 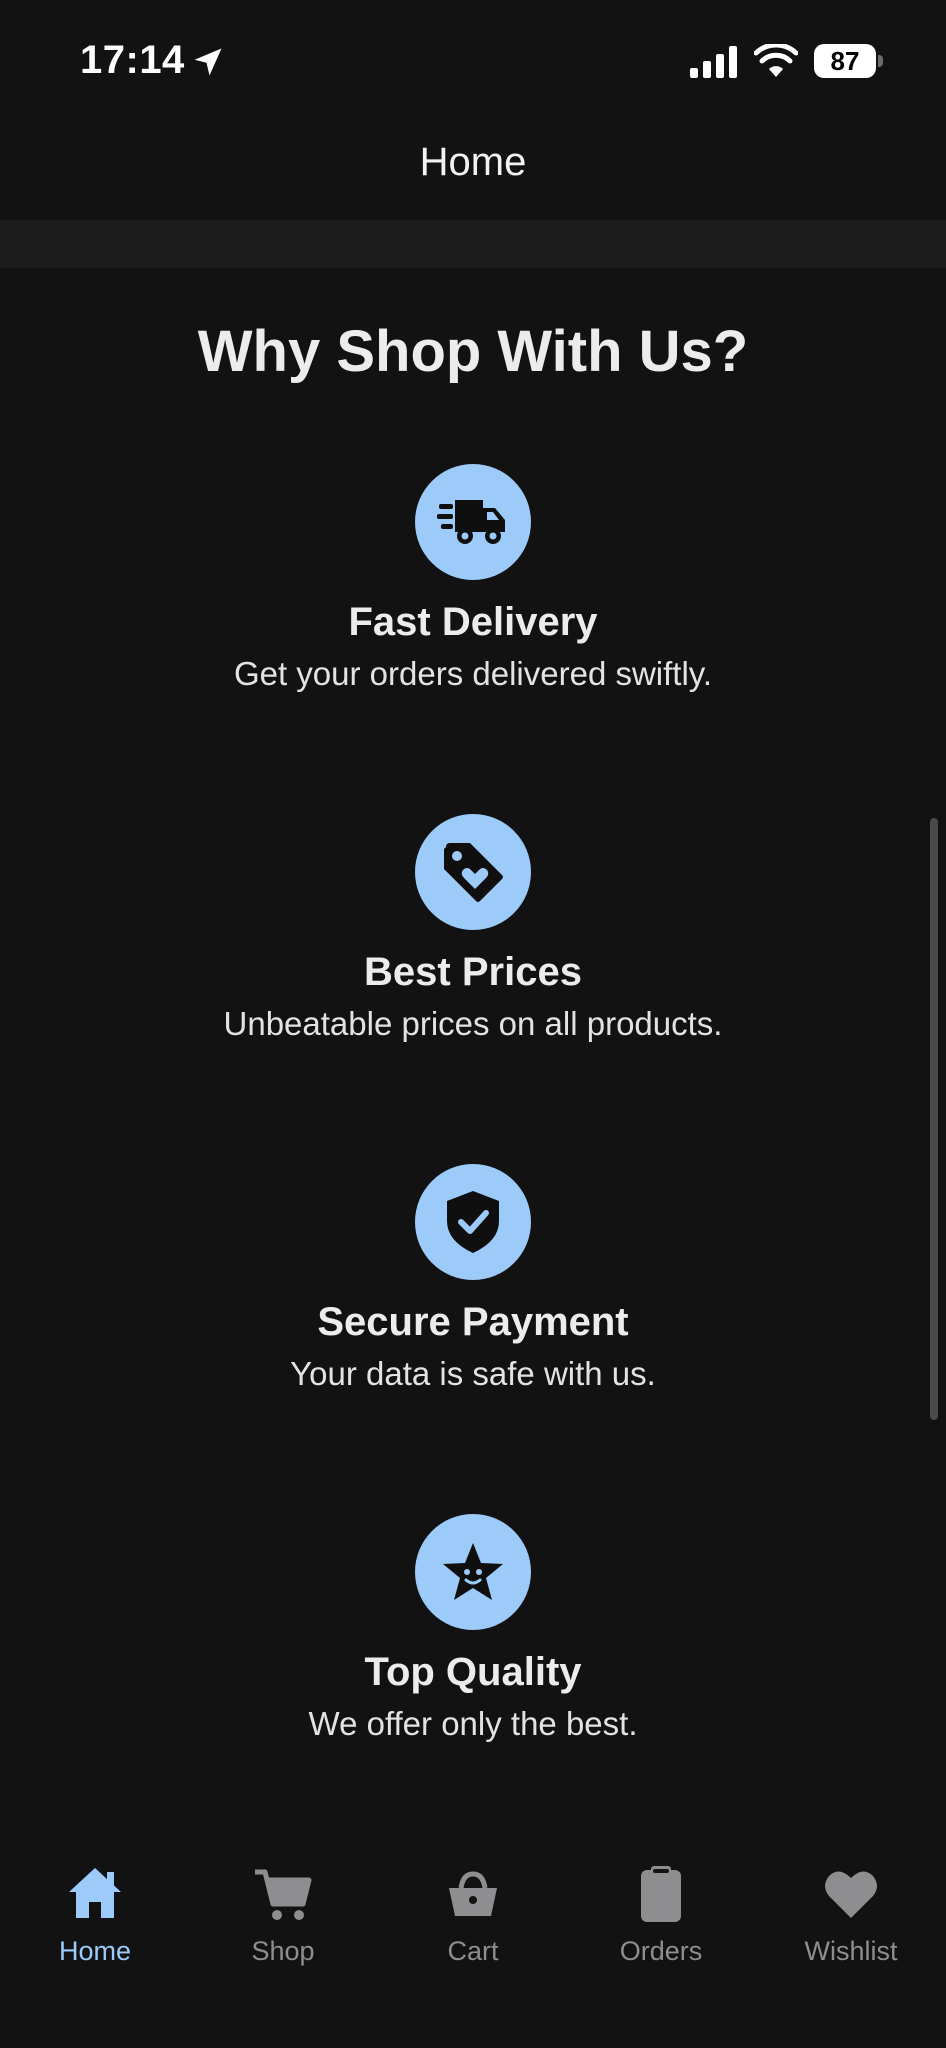 I want to click on feature-description: We offer only the best., so click(x=473, y=1723).